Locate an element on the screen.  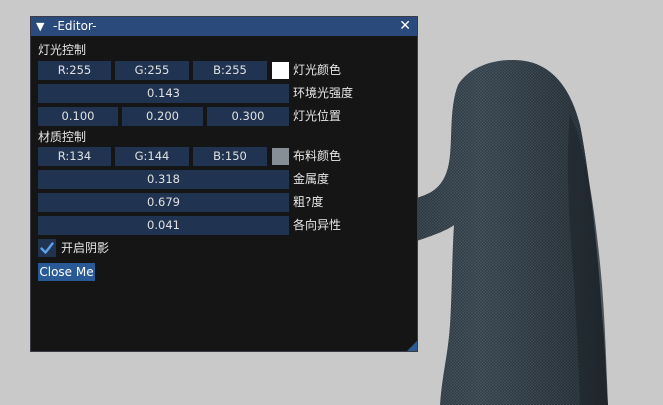
light-position-z-field: 0.300 is located at coordinates (248, 116).